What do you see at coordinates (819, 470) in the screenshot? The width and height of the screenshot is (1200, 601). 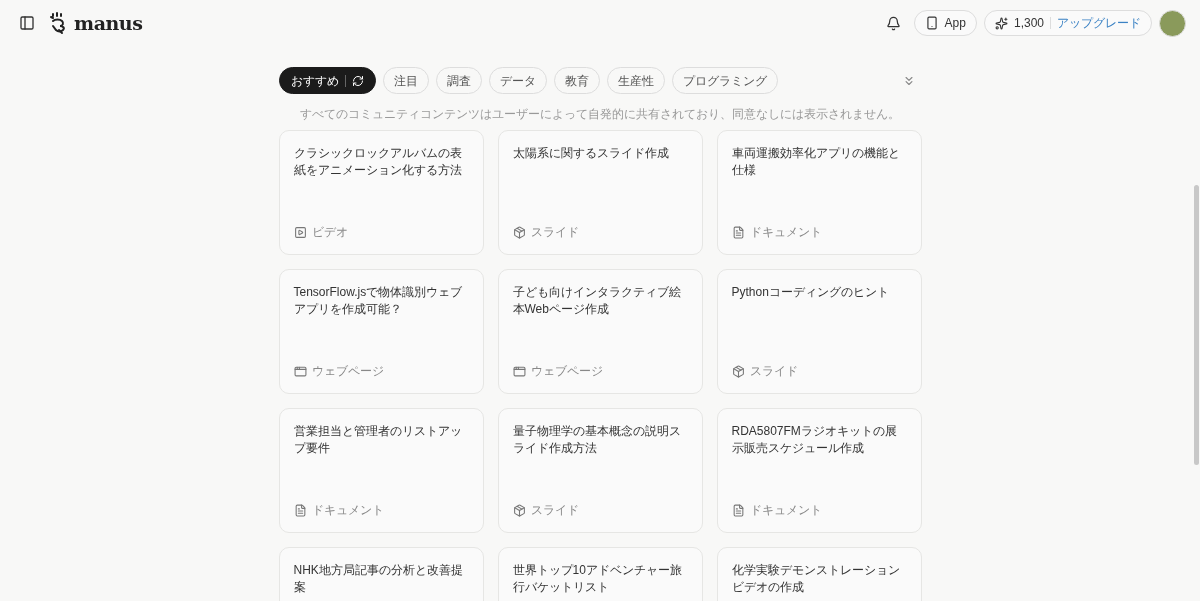 I see `example-card: RDA5807FMラジオキットの展示販売スケジュール作成 ドキュメント` at bounding box center [819, 470].